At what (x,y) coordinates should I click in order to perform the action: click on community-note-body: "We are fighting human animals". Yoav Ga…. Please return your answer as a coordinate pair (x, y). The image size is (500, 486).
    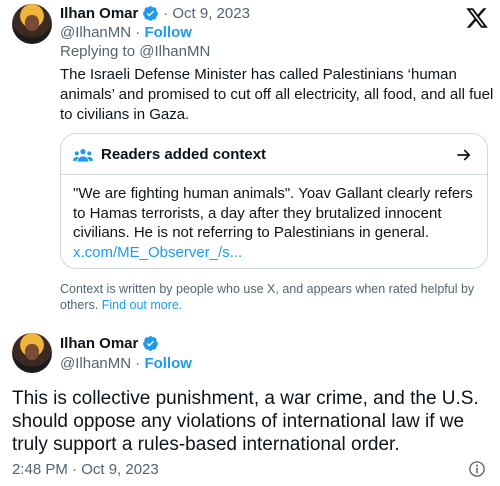
    Looking at the image, I should click on (275, 223).